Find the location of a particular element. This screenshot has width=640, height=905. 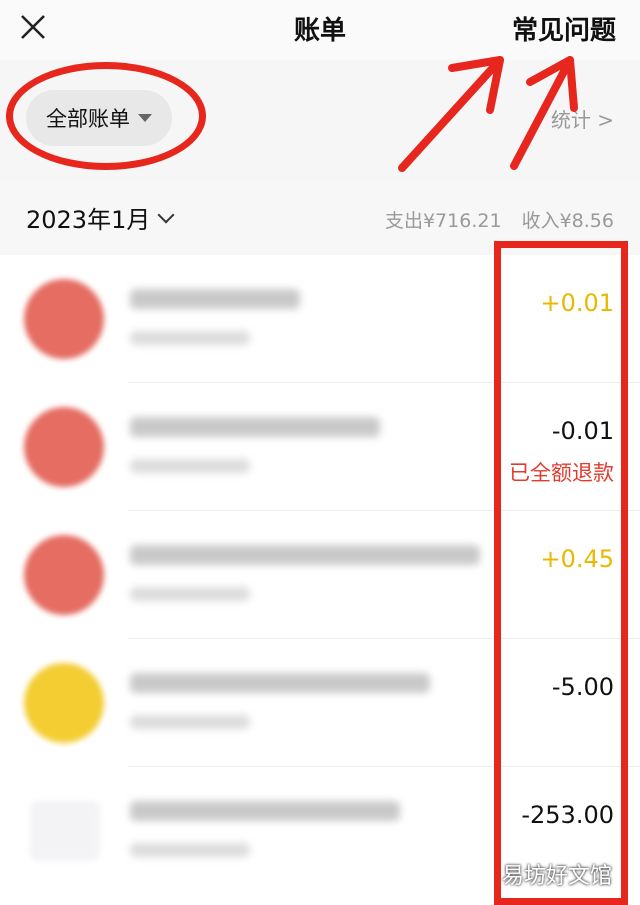

month-summary: 支出¥716.21 收入¥8.56 is located at coordinates (492, 219).